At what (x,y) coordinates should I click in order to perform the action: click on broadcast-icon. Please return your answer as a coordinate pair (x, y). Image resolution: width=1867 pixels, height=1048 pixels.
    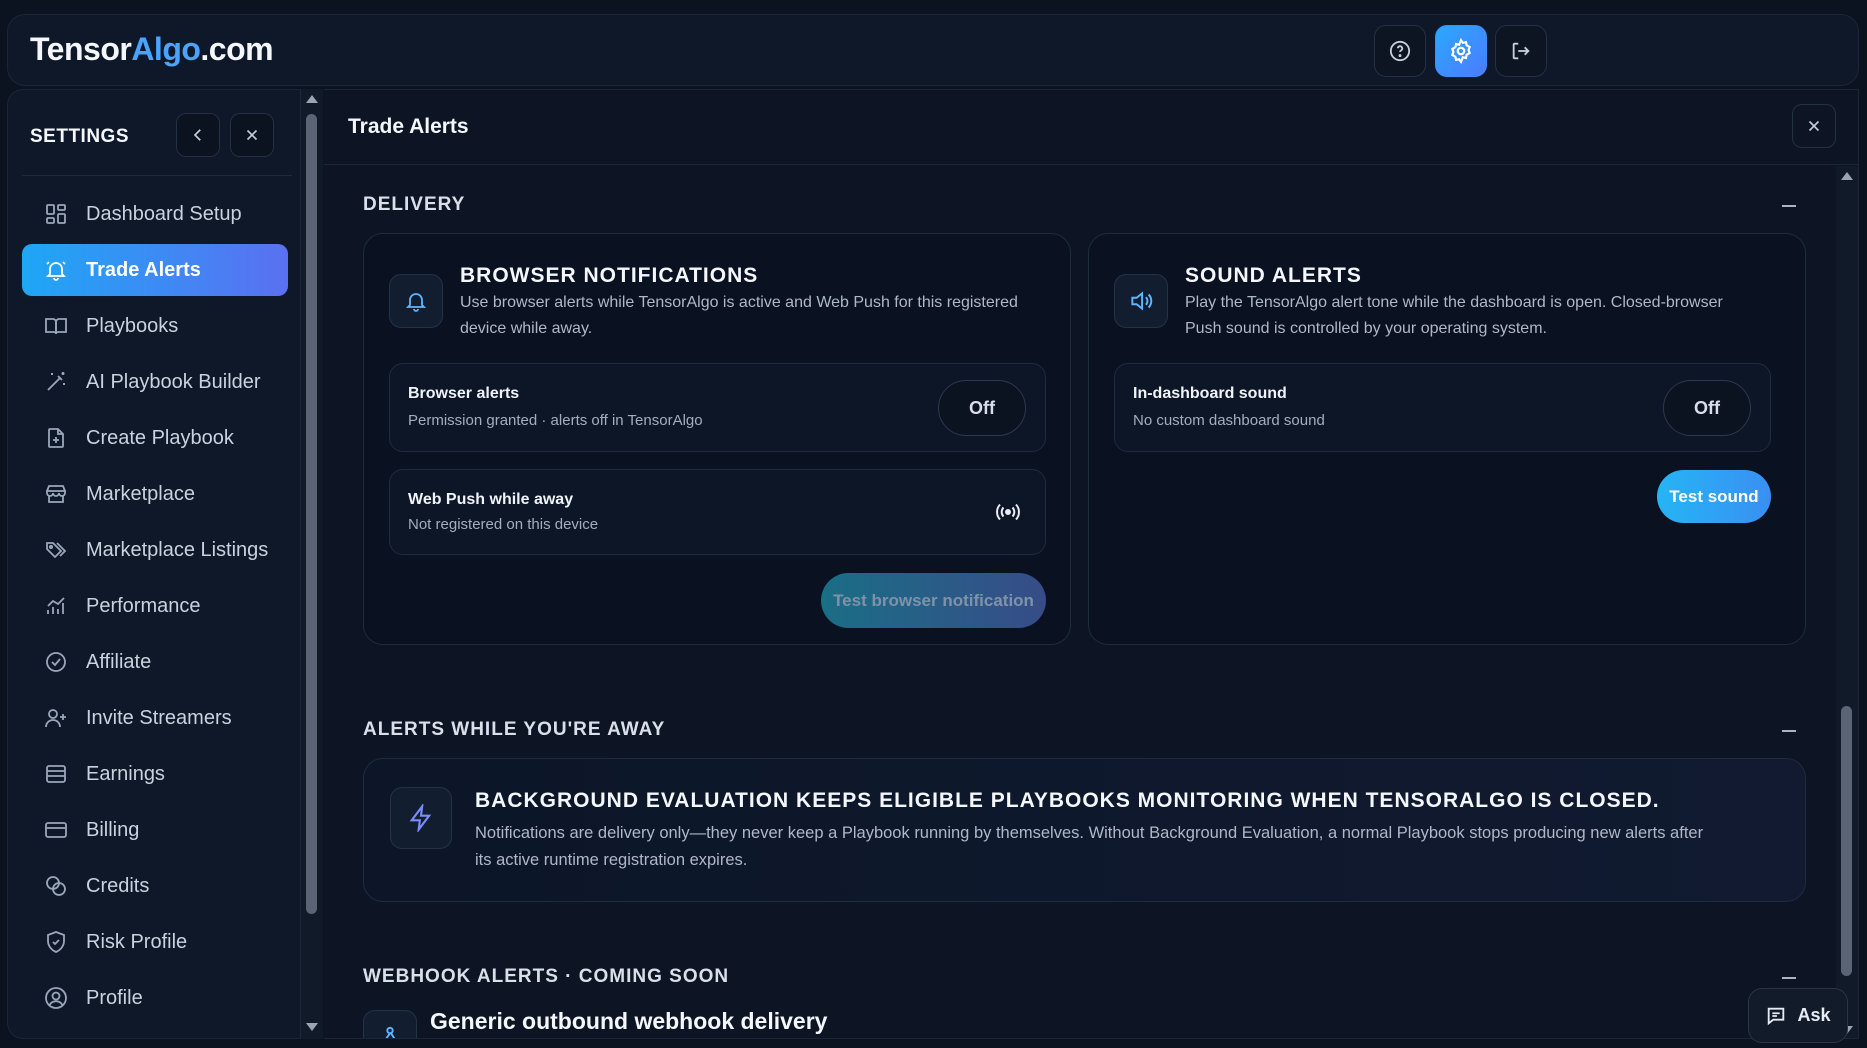
    Looking at the image, I should click on (1008, 512).